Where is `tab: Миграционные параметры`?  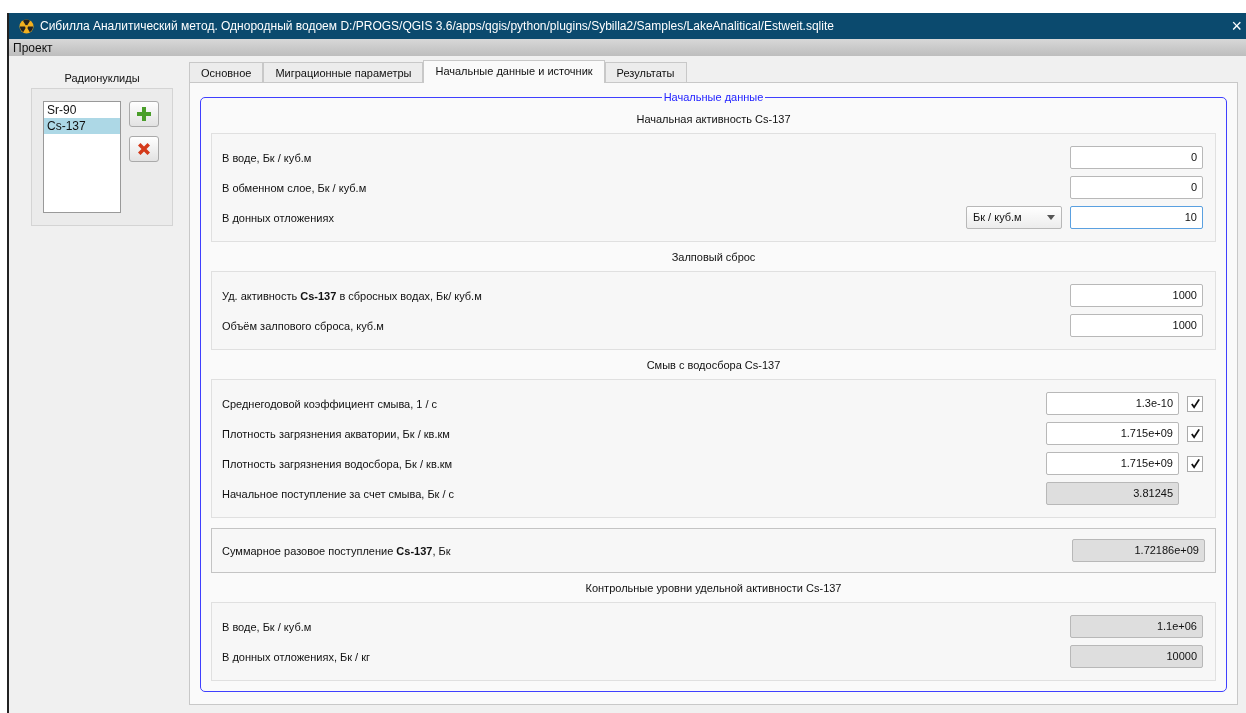 tab: Миграционные параметры is located at coordinates (343, 72).